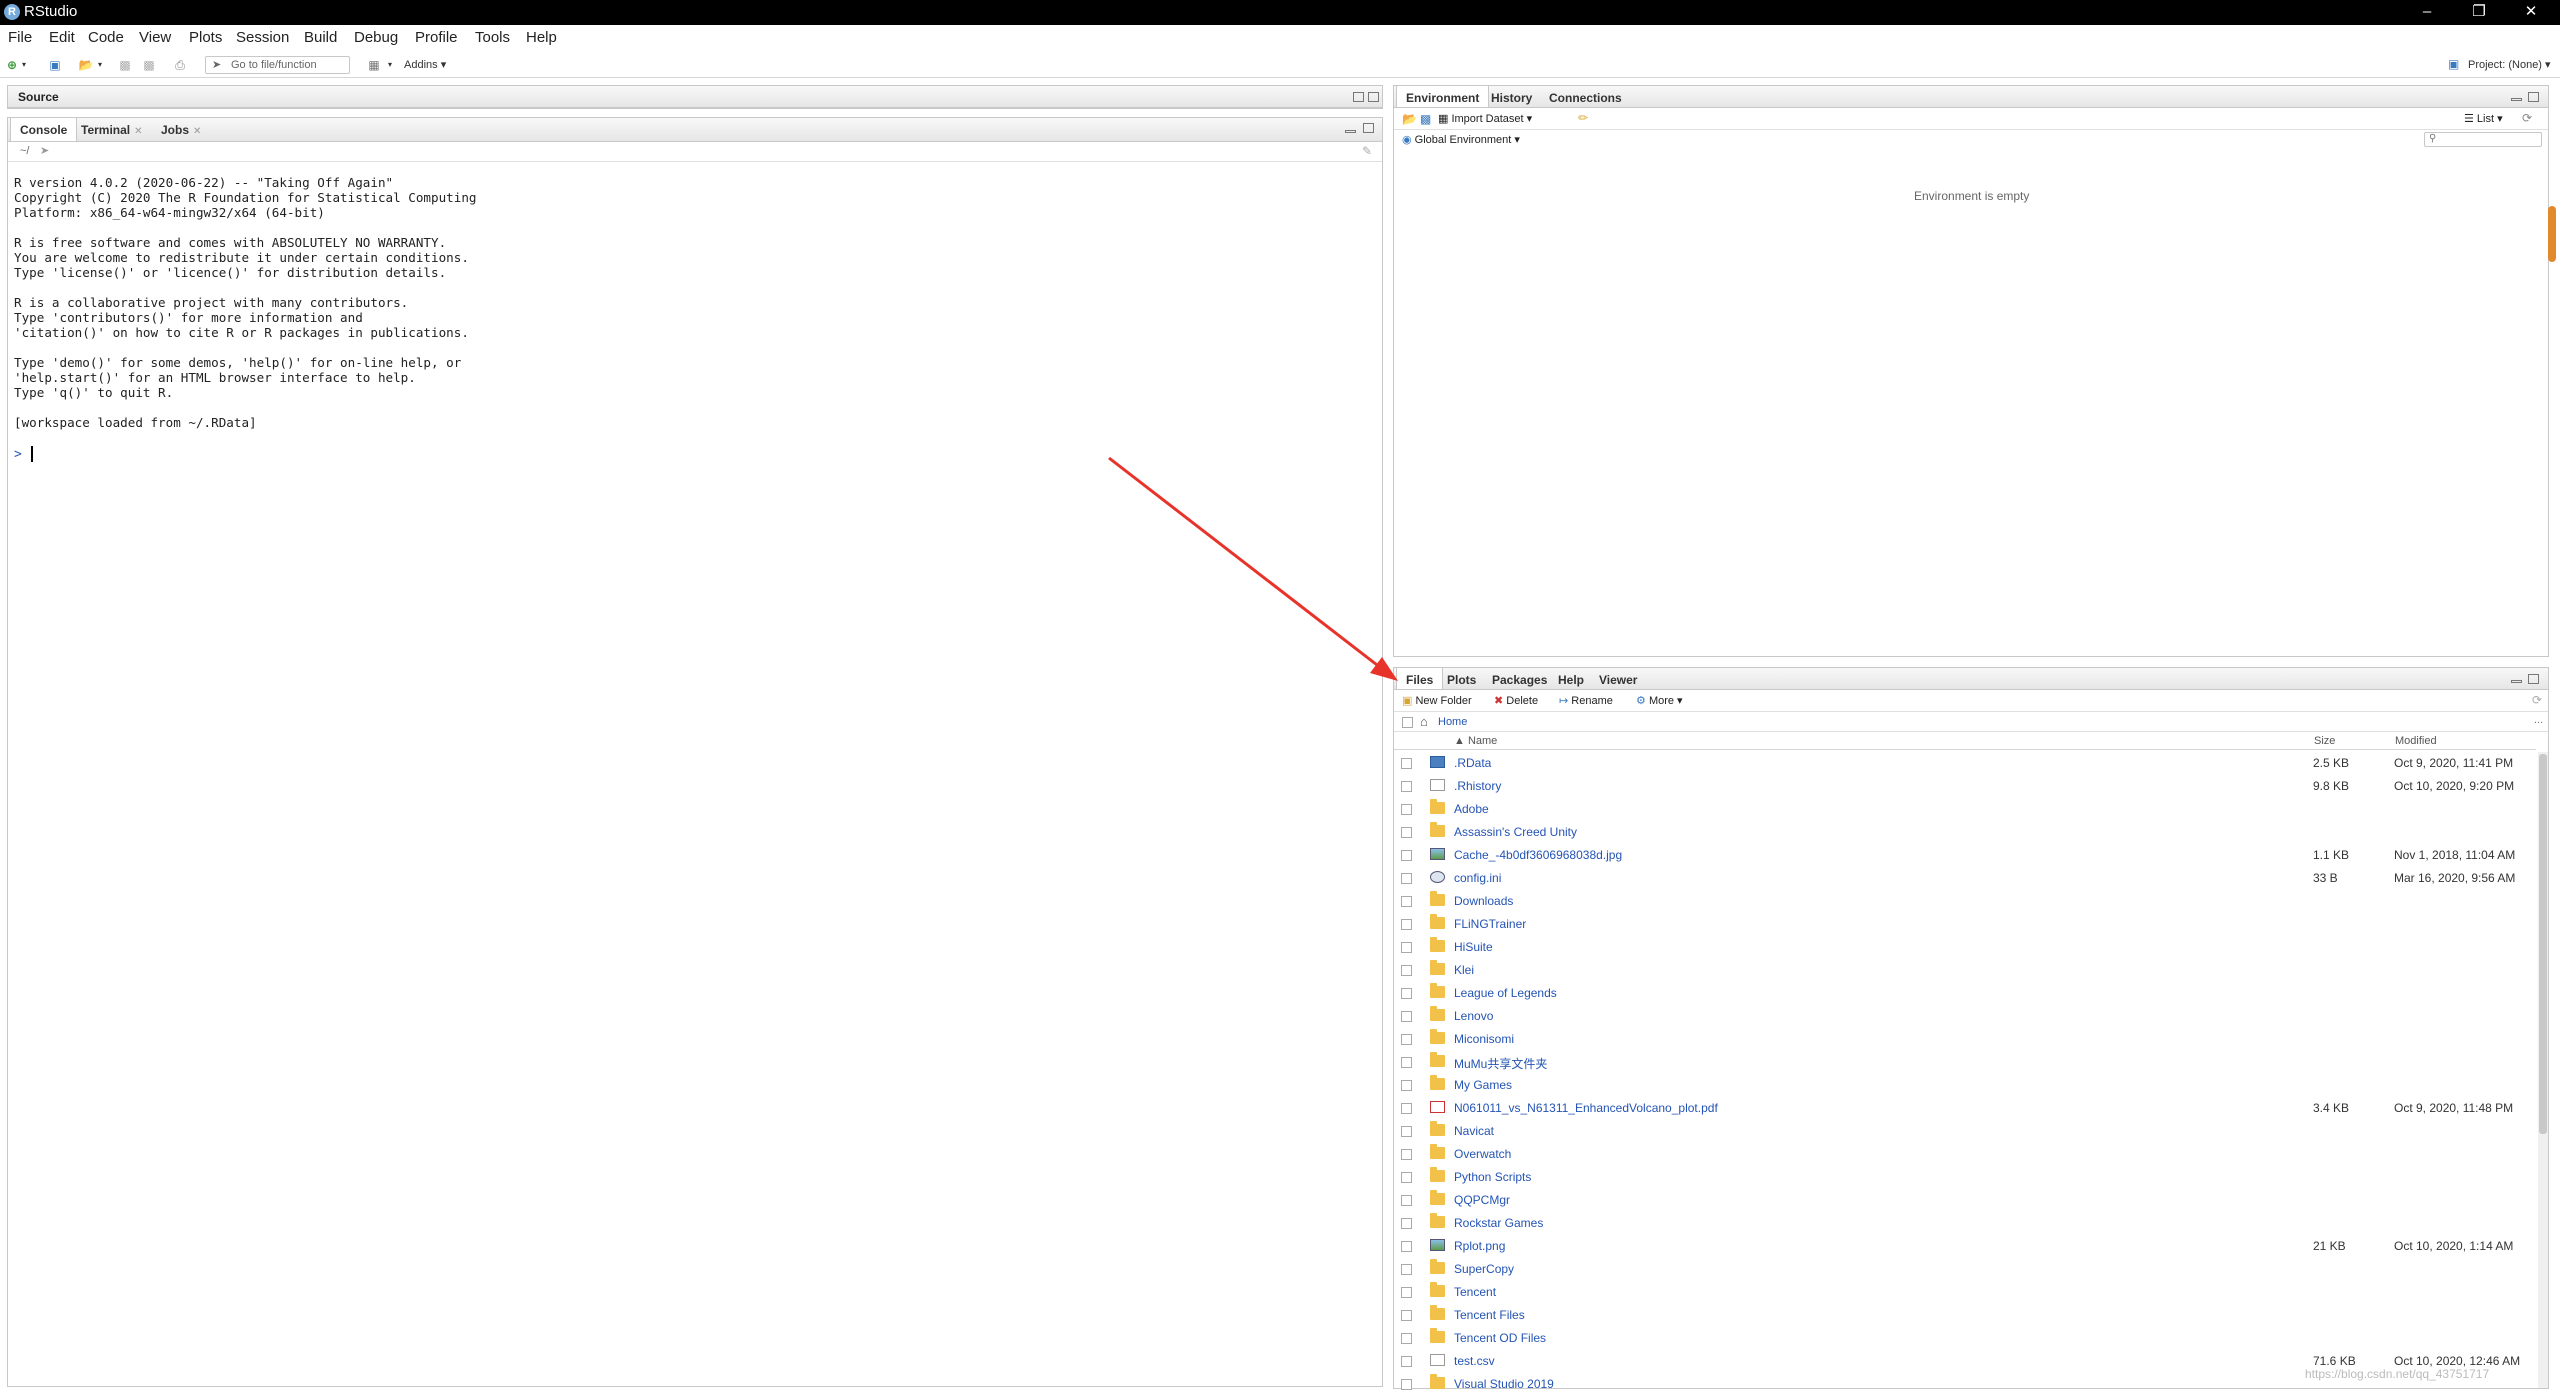 The image size is (2560, 1396). Describe the element at coordinates (106, 37) in the screenshot. I see `menu-code: Code` at that location.